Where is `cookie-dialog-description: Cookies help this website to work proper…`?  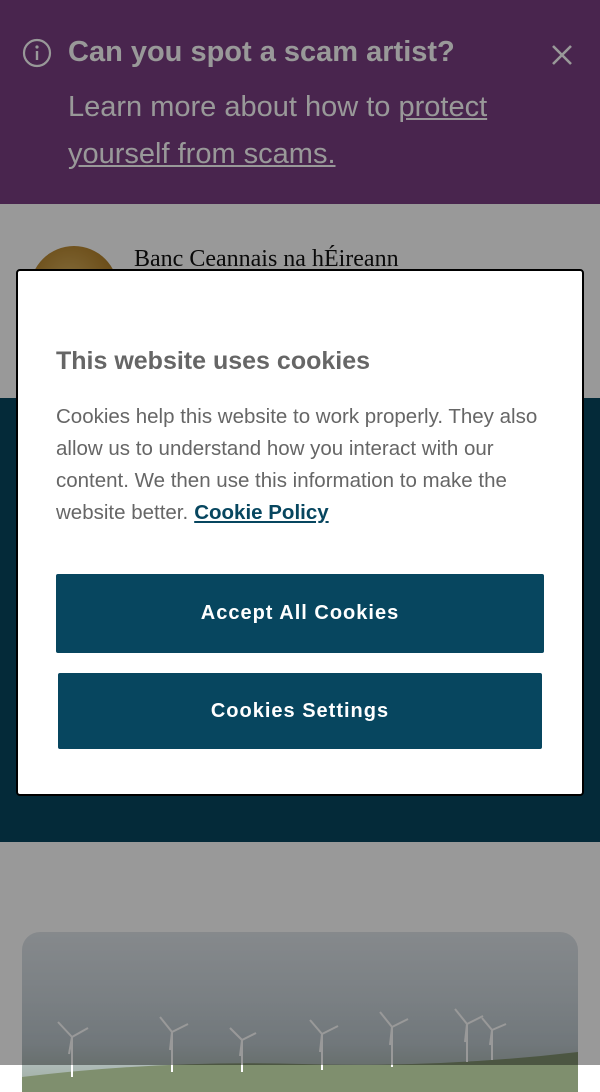
cookie-dialog-description: Cookies help this website to work proper… is located at coordinates (301, 465).